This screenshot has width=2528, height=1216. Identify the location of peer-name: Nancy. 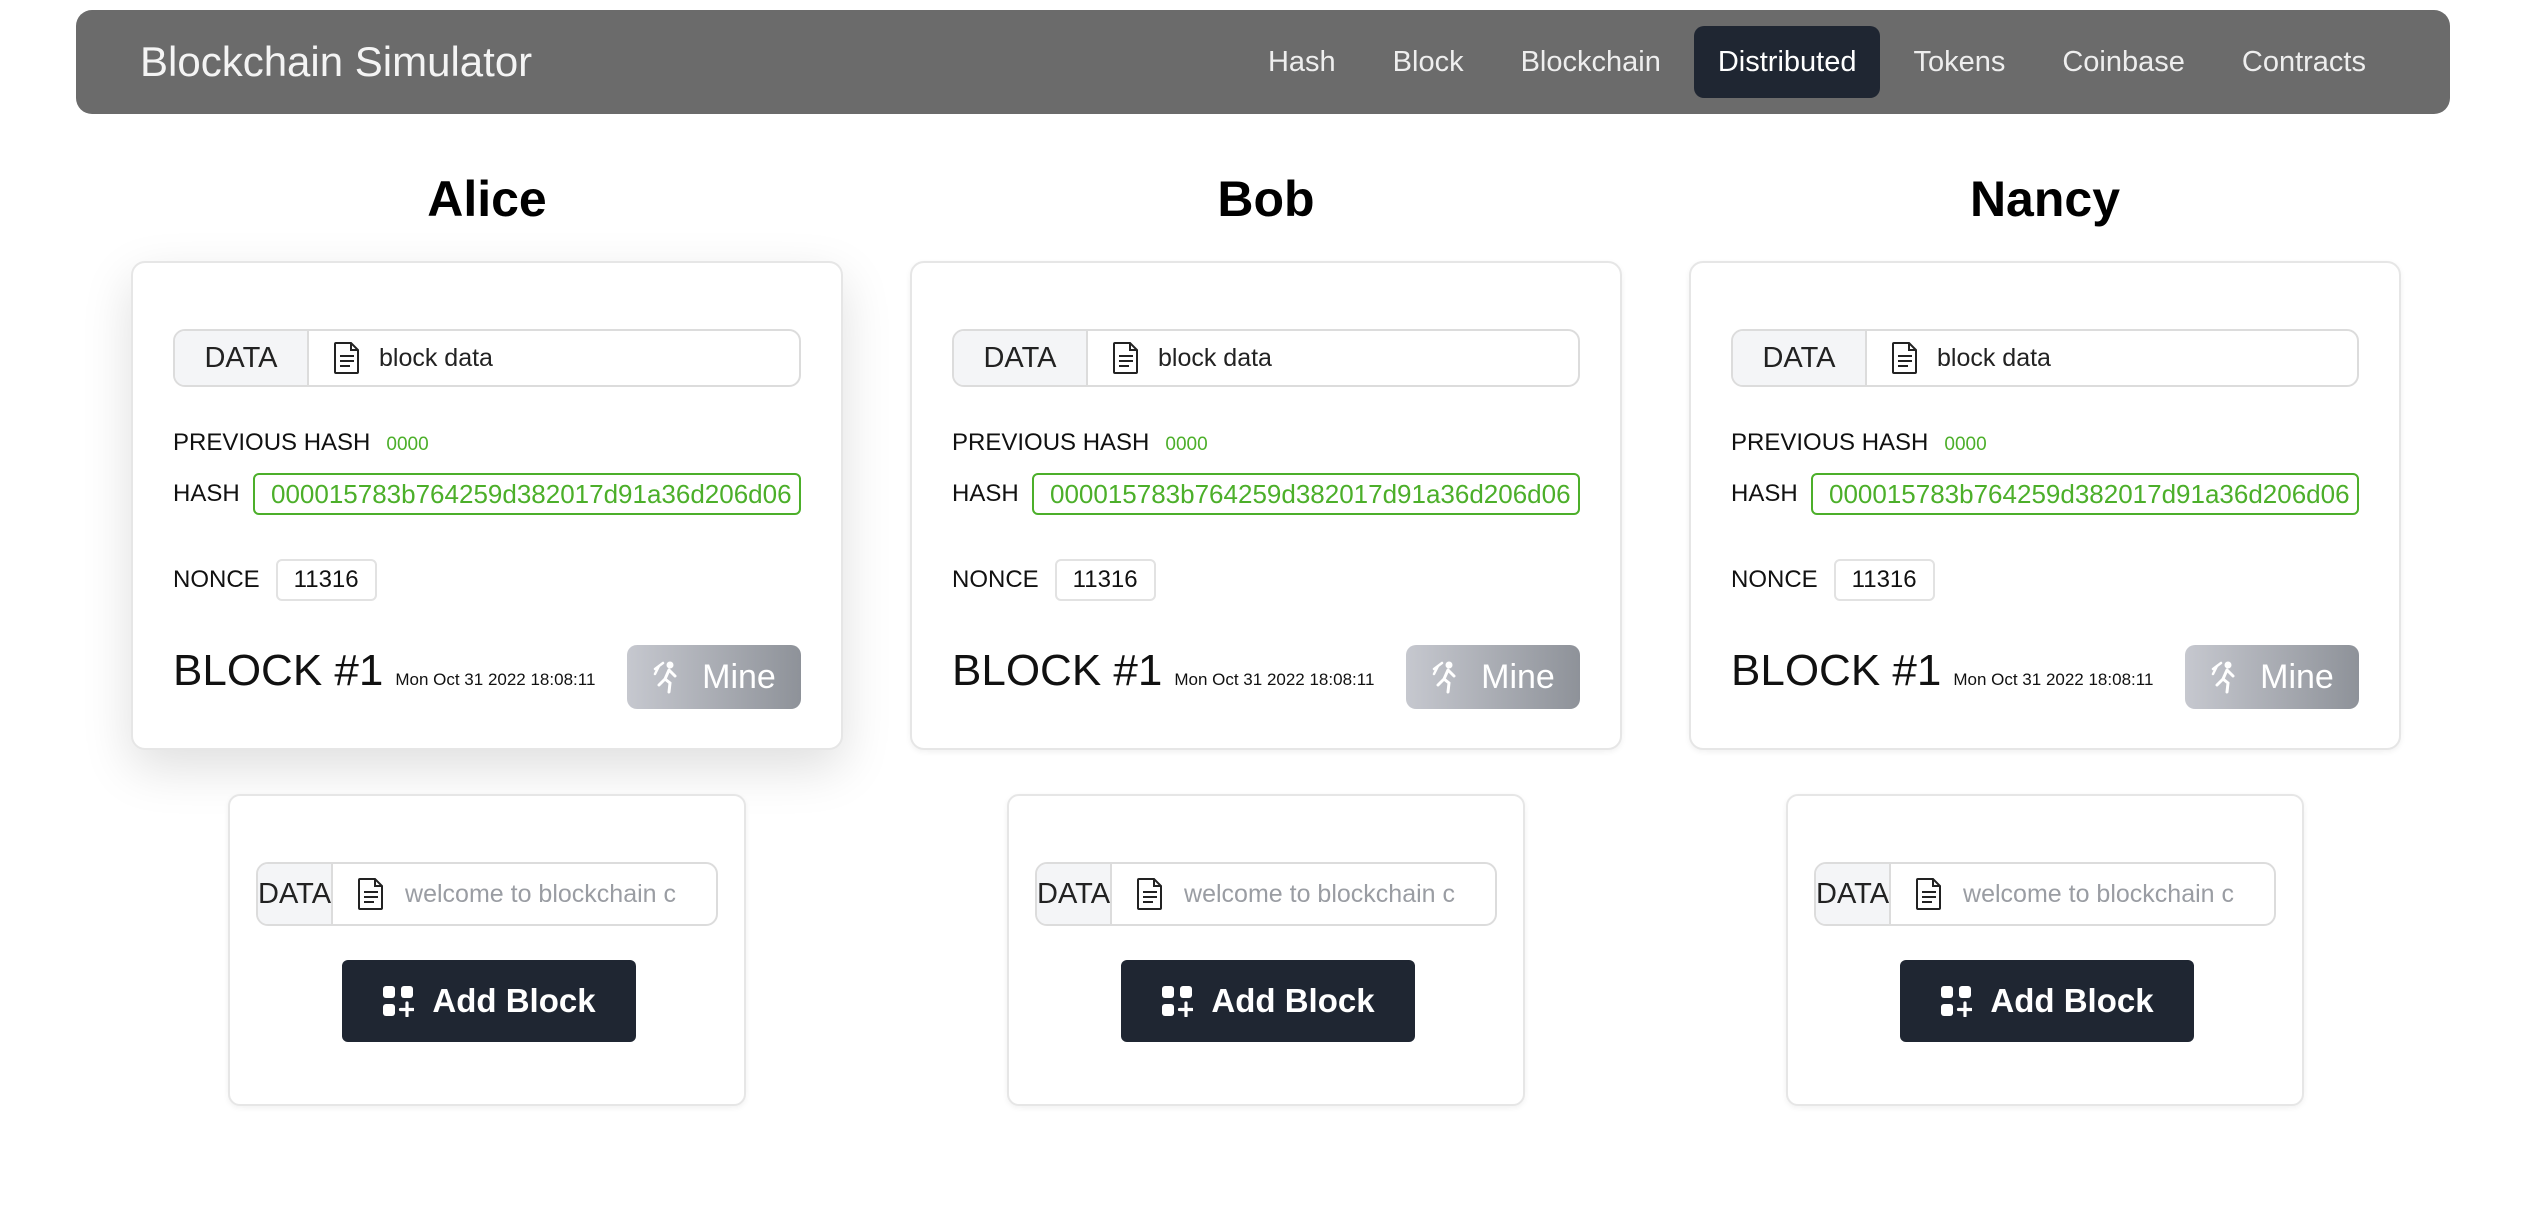
(2045, 199).